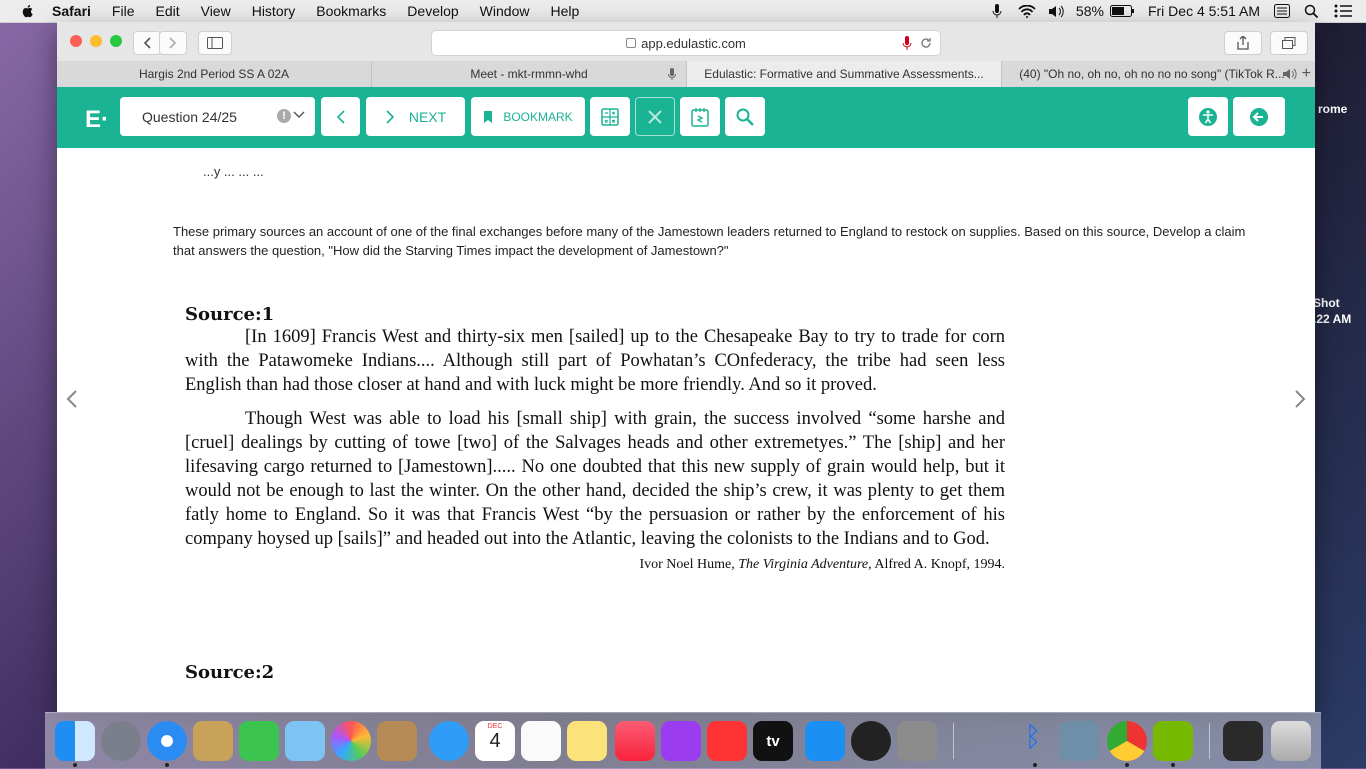 The height and width of the screenshot is (769, 1366). What do you see at coordinates (1311, 11) in the screenshot?
I see `spotlight-search-icon` at bounding box center [1311, 11].